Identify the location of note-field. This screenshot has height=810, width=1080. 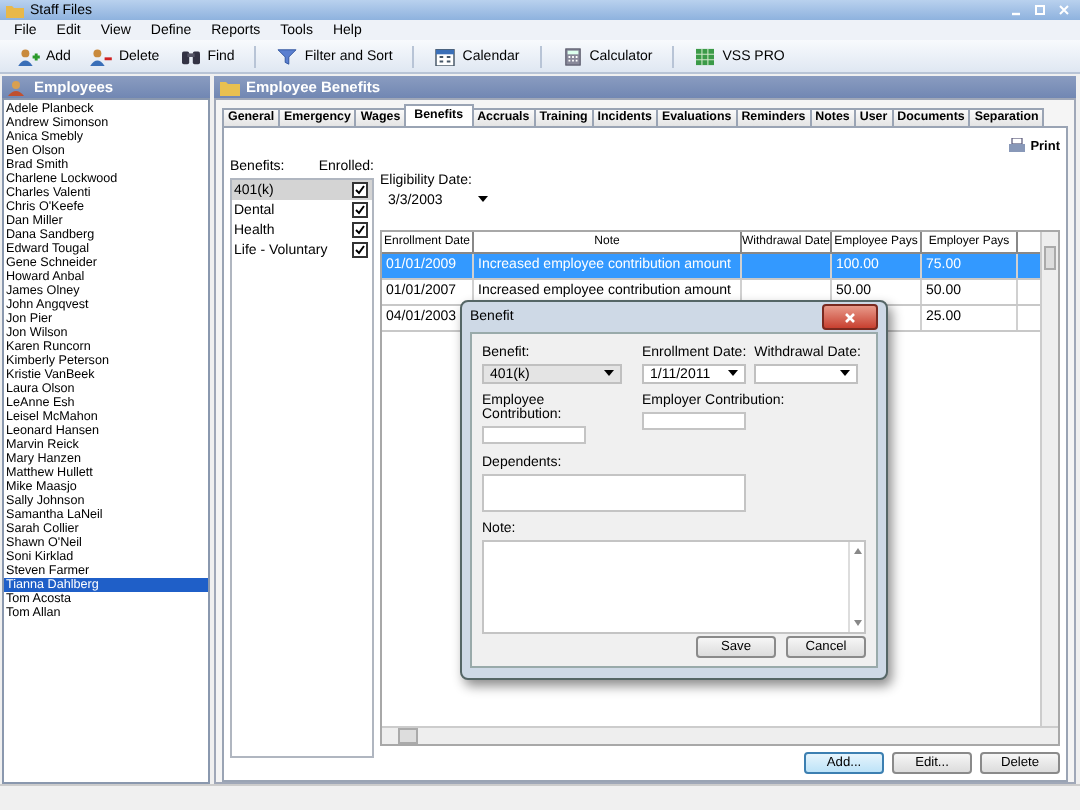
(674, 587).